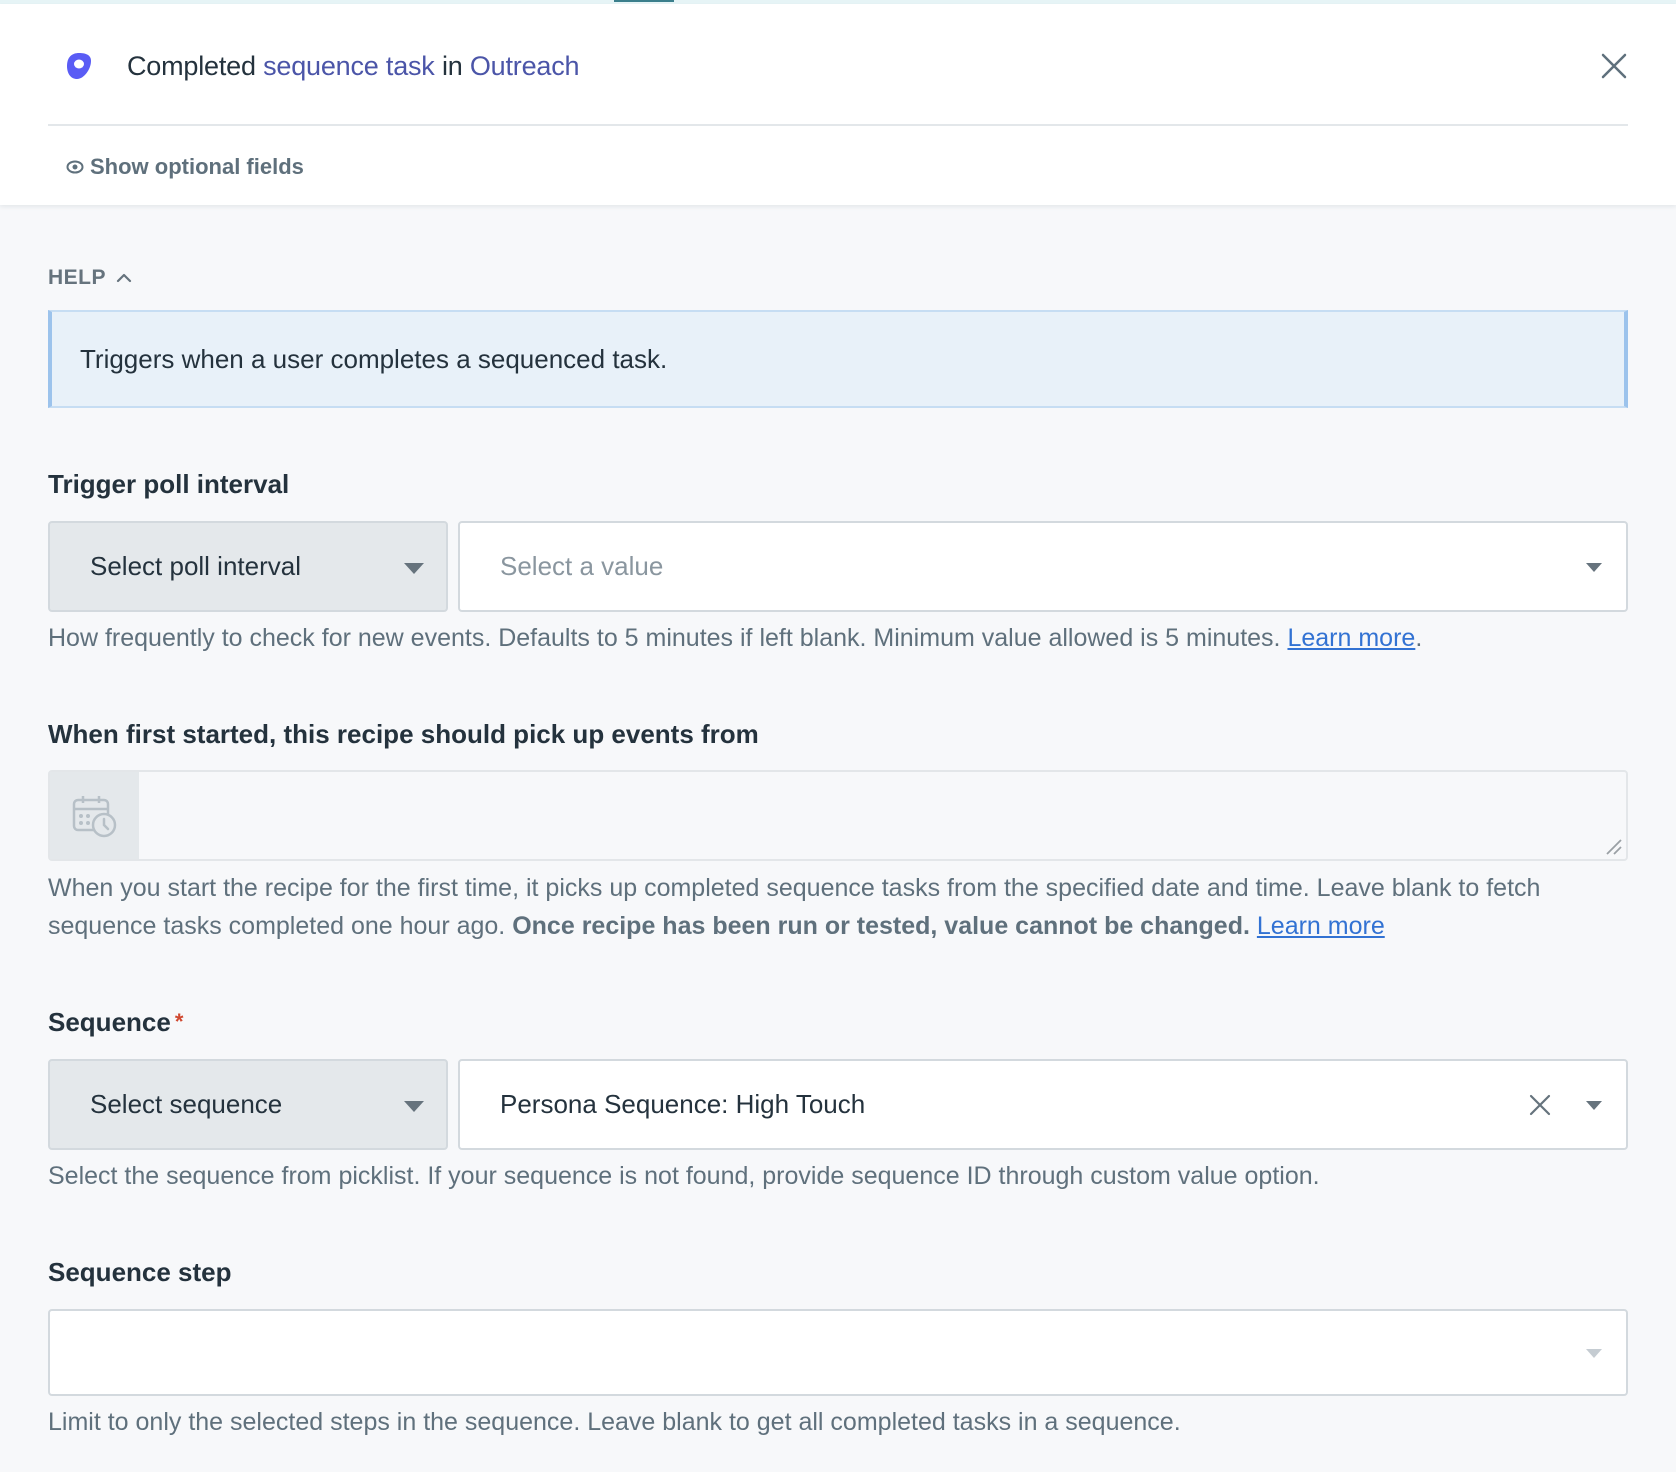 The image size is (1676, 1472). I want to click on poll-interval-label: Trigger poll interval, so click(169, 484).